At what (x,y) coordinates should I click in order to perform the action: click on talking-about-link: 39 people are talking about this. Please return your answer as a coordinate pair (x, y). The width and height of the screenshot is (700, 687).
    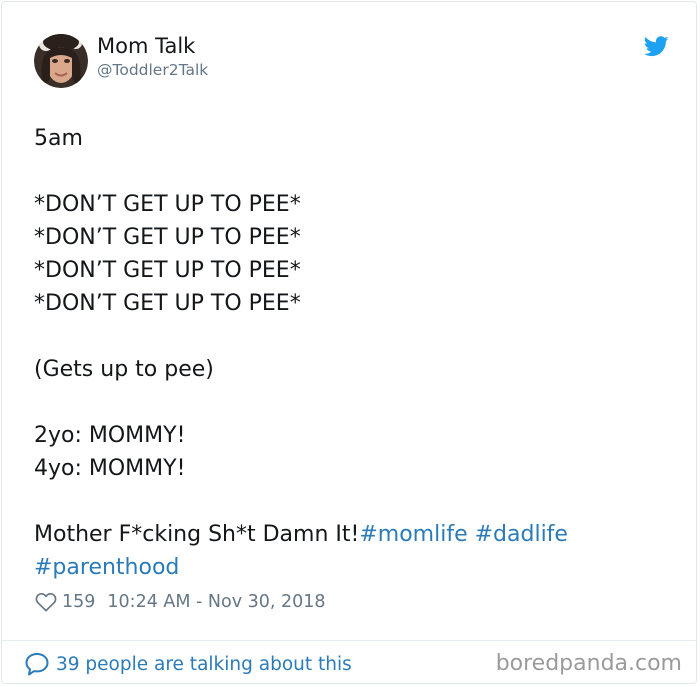
    Looking at the image, I should click on (188, 664).